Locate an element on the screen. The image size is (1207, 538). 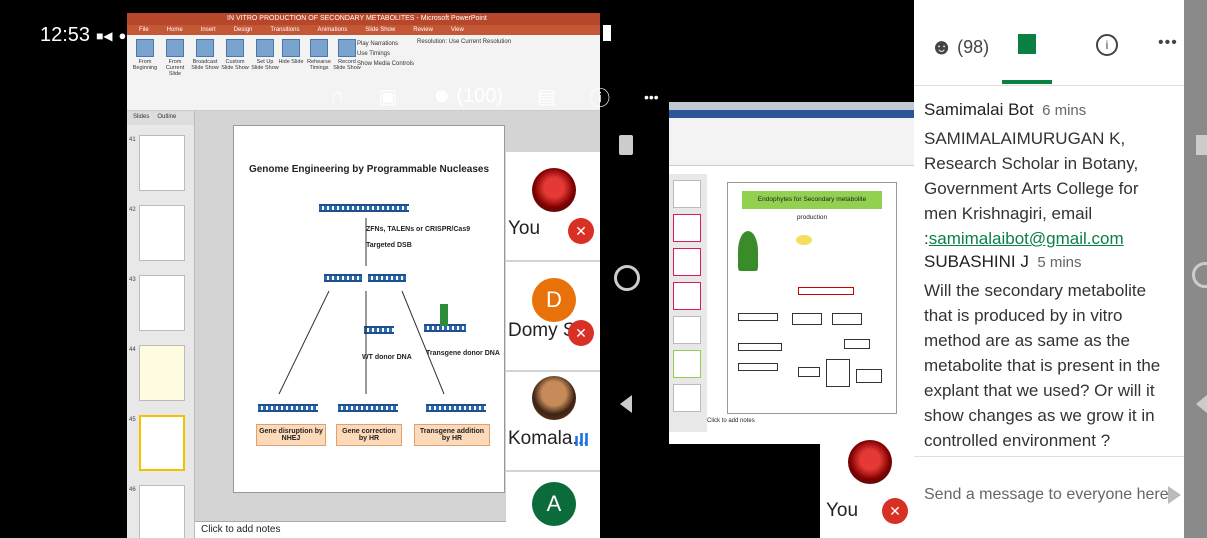
menu-transitions: Transitions is located at coordinates (284, 30).